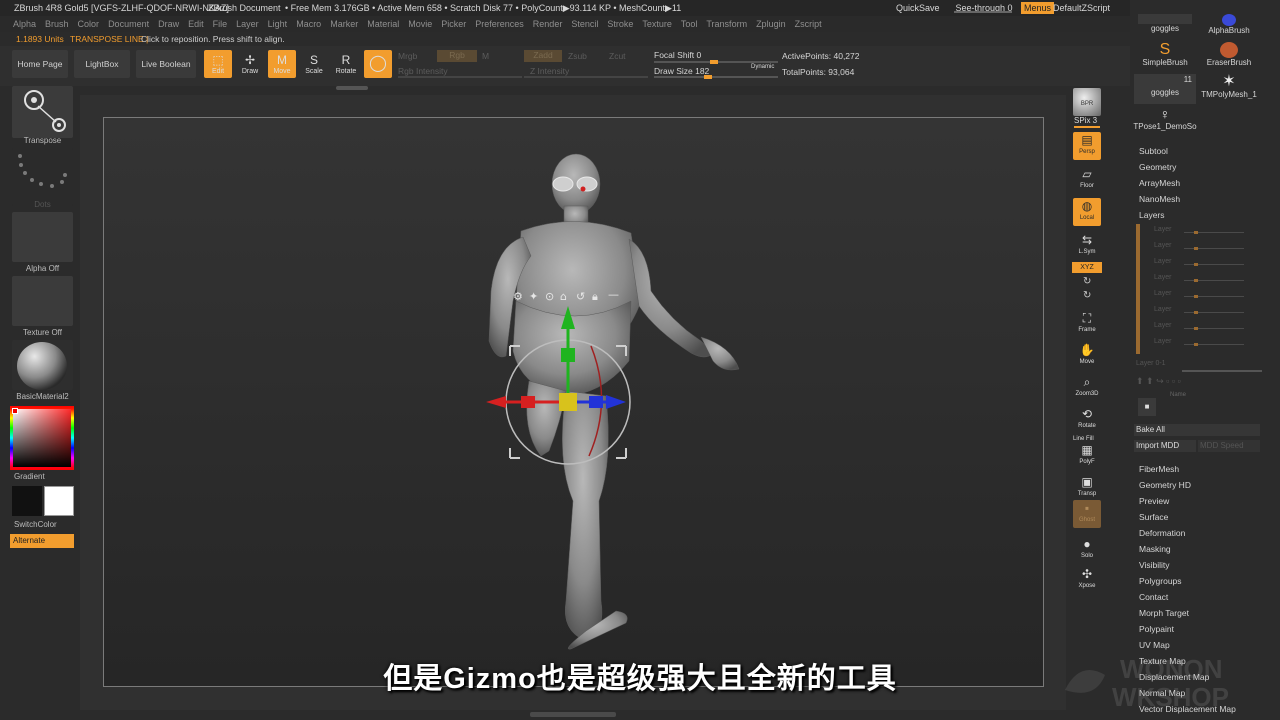 The image size is (1280, 720). What do you see at coordinates (27, 501) in the screenshot?
I see `secondary-color-swatch` at bounding box center [27, 501].